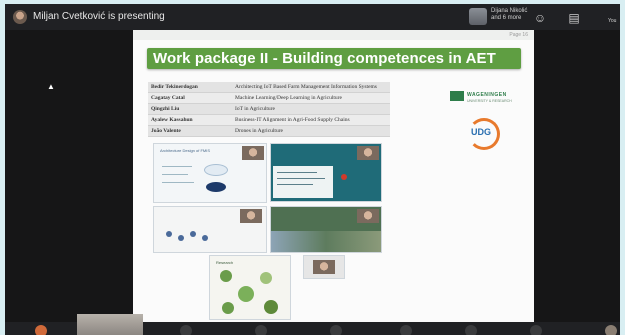 This screenshot has width=625, height=335. What do you see at coordinates (481, 132) in the screenshot?
I see `udg-logo-text: UDG` at bounding box center [481, 132].